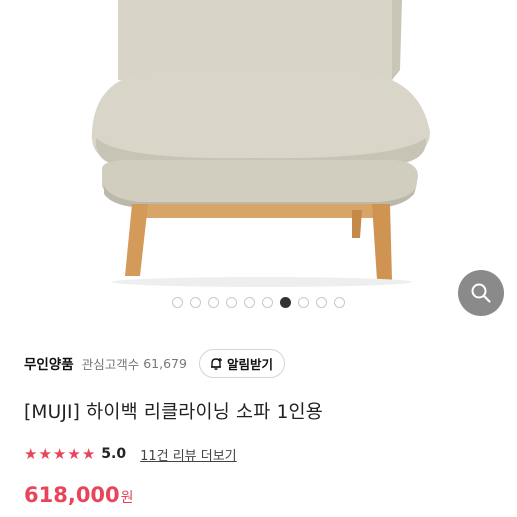  I want to click on bell-plus-icon, so click(216, 363).